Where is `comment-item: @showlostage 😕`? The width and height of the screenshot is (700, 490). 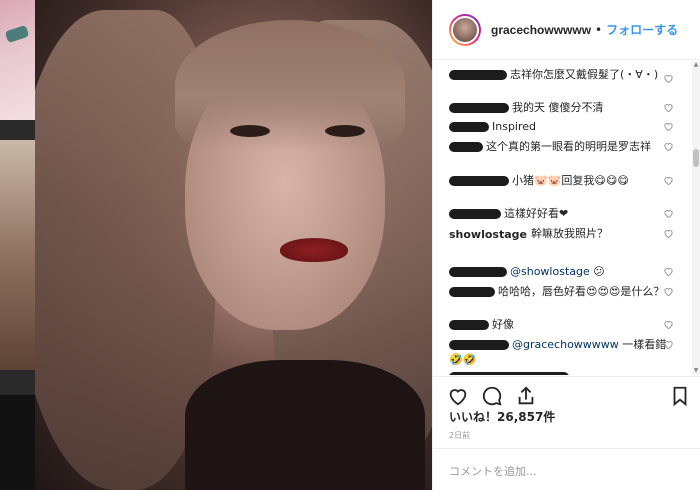
comment-item: @showlostage 😕 is located at coordinates (563, 271).